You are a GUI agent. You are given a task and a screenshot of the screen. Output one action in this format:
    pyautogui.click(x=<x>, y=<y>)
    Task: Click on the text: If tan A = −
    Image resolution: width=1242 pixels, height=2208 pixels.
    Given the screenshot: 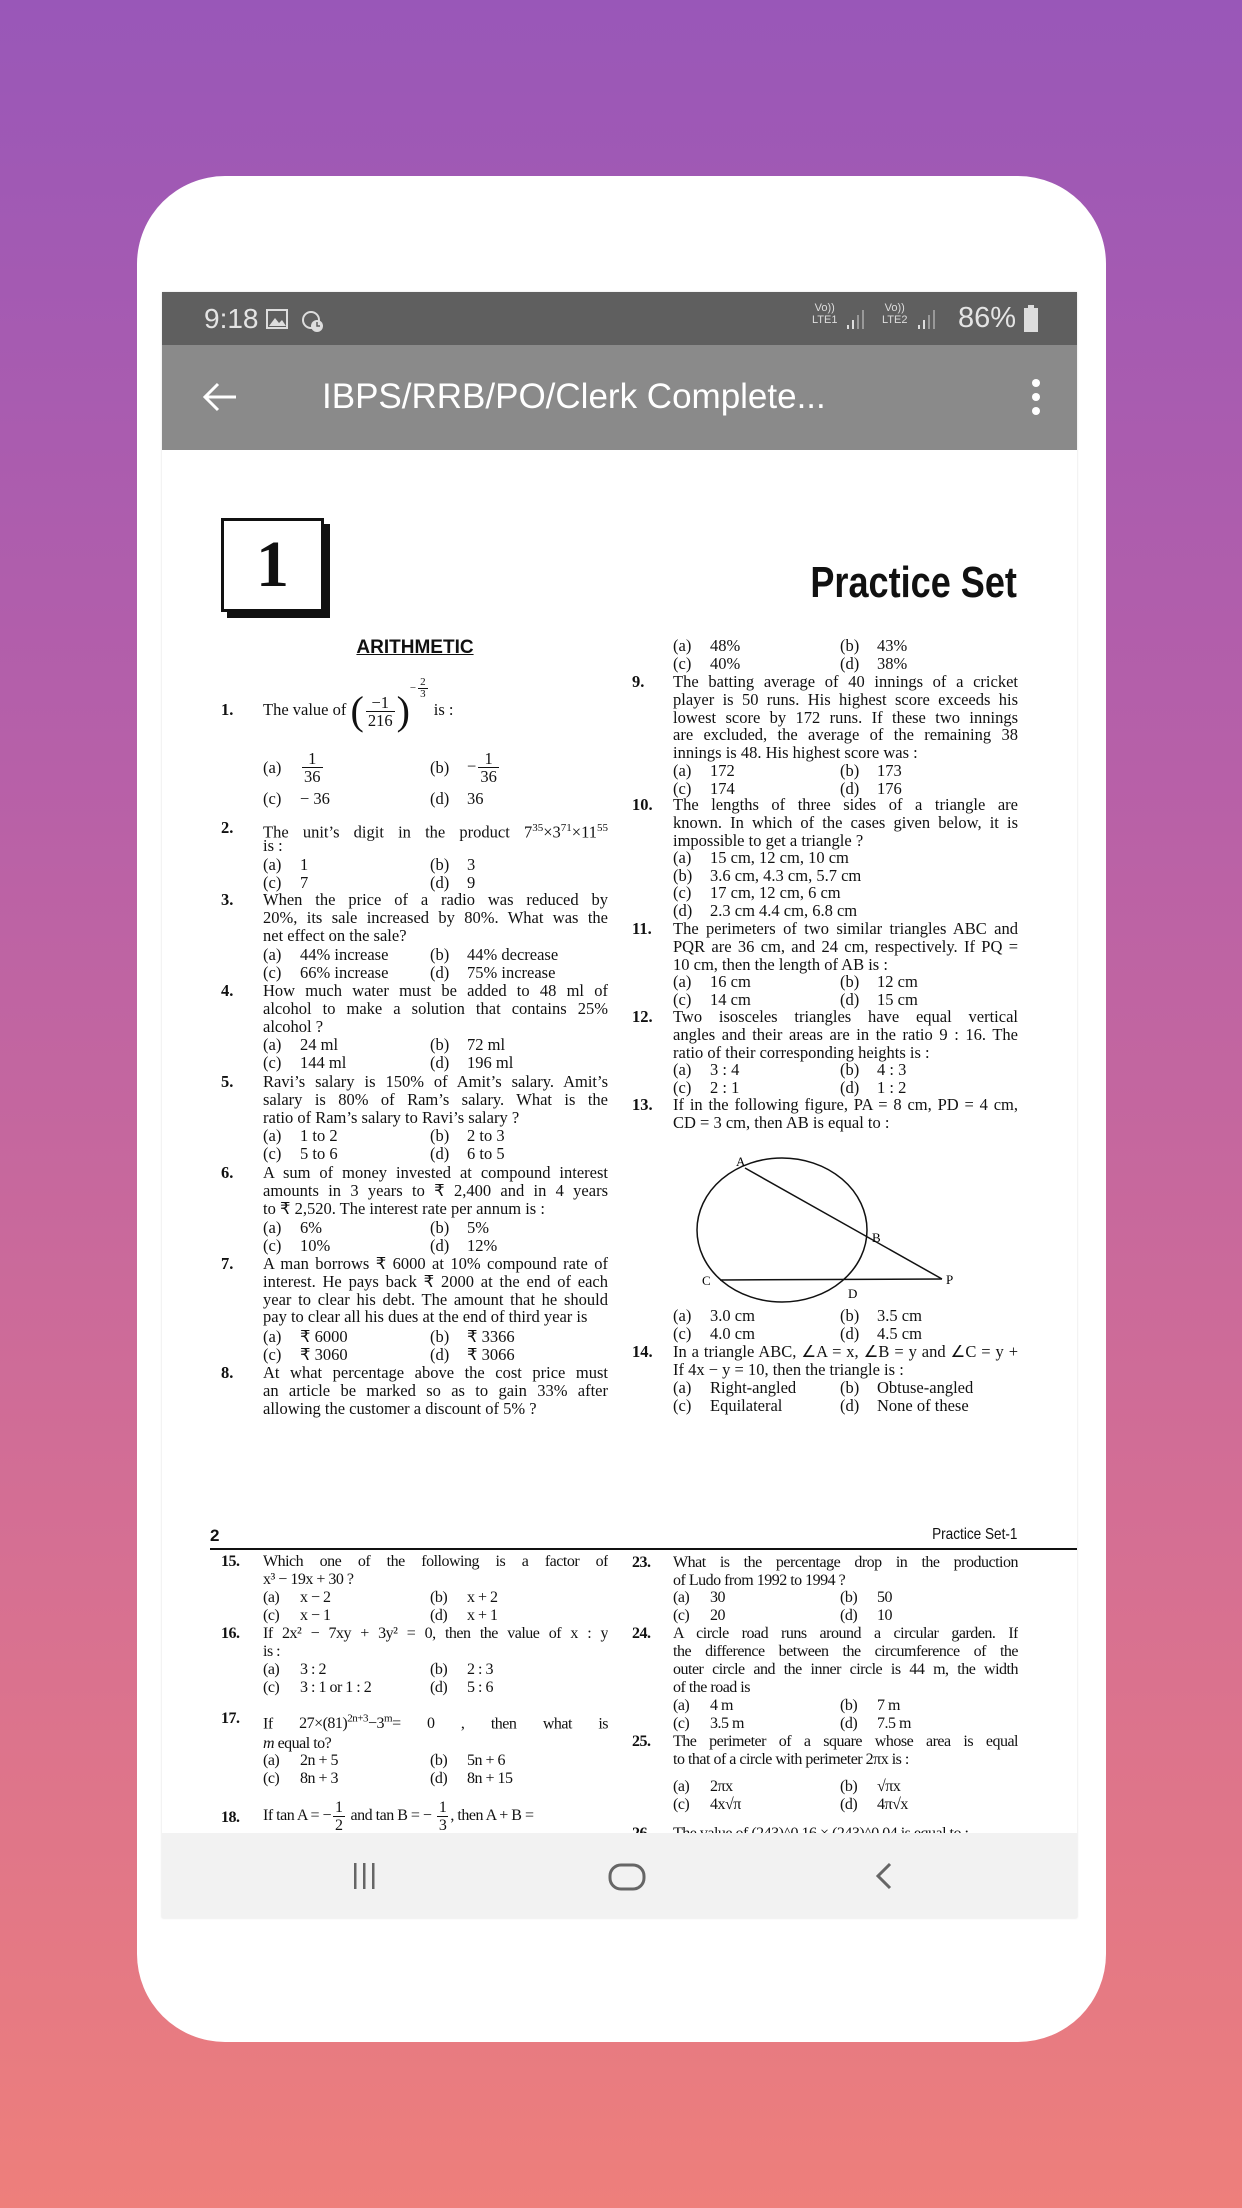 What is the action you would take?
    pyautogui.click(x=297, y=1816)
    